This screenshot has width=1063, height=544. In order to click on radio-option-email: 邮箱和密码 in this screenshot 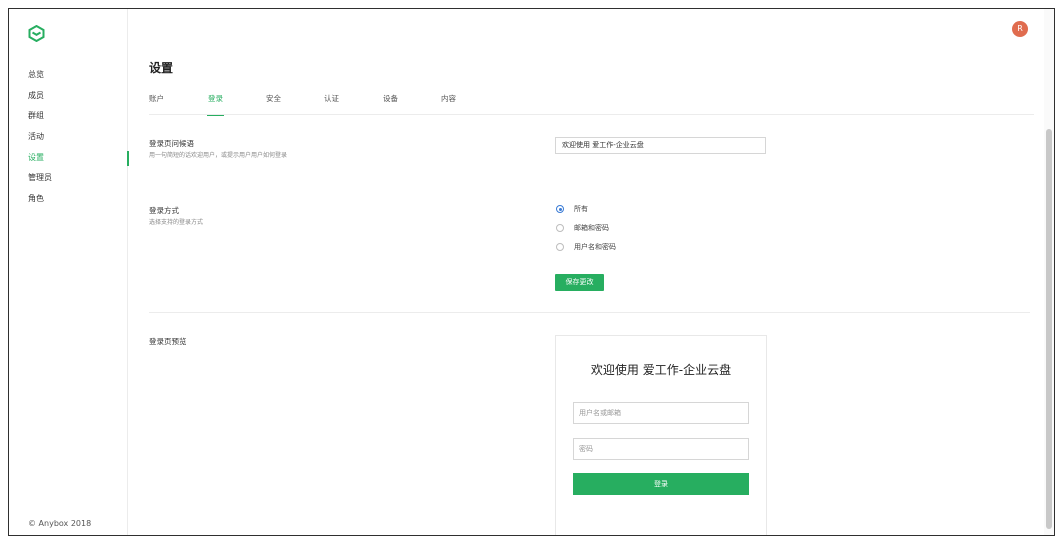, I will do `click(582, 228)`.